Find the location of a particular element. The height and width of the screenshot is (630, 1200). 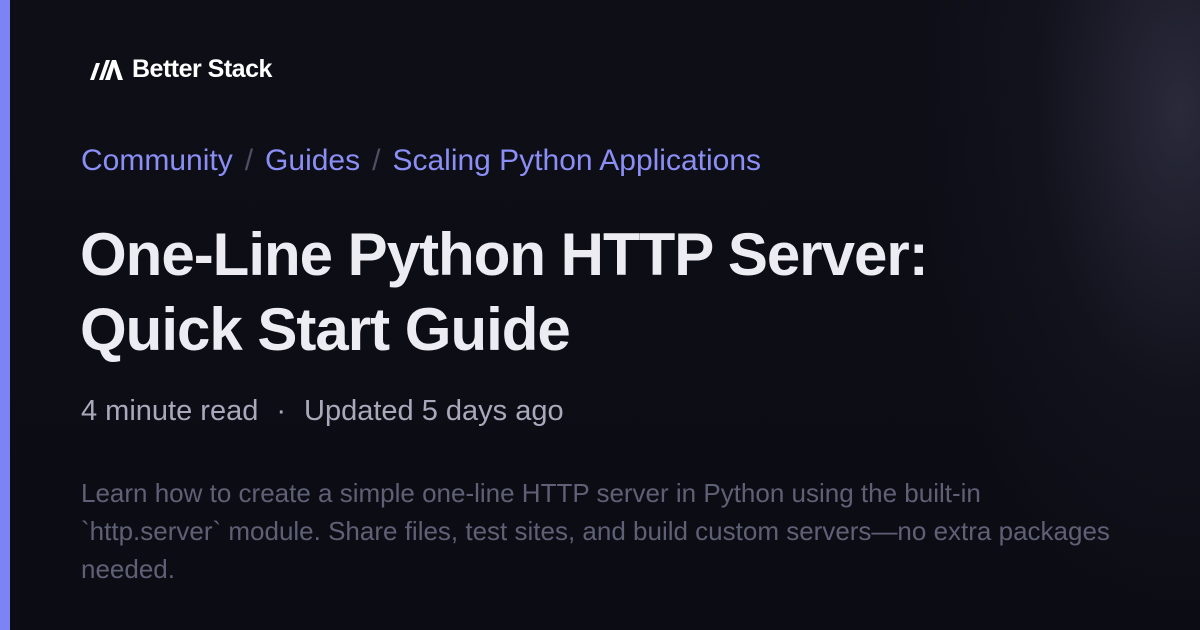

updated-date: Updated 5 days ago is located at coordinates (434, 411).